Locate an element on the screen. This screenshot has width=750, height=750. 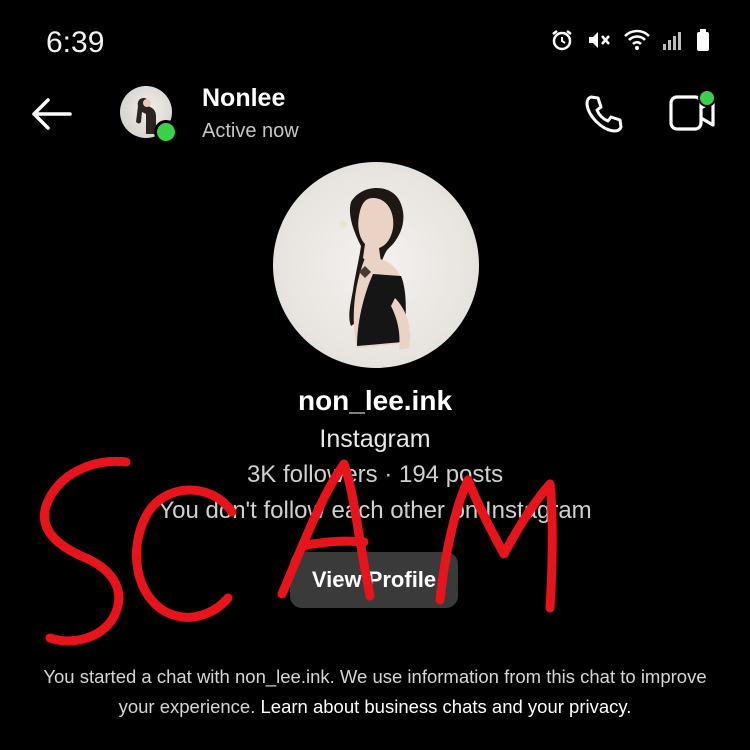
profile-platform: Instagram is located at coordinates (375, 439).